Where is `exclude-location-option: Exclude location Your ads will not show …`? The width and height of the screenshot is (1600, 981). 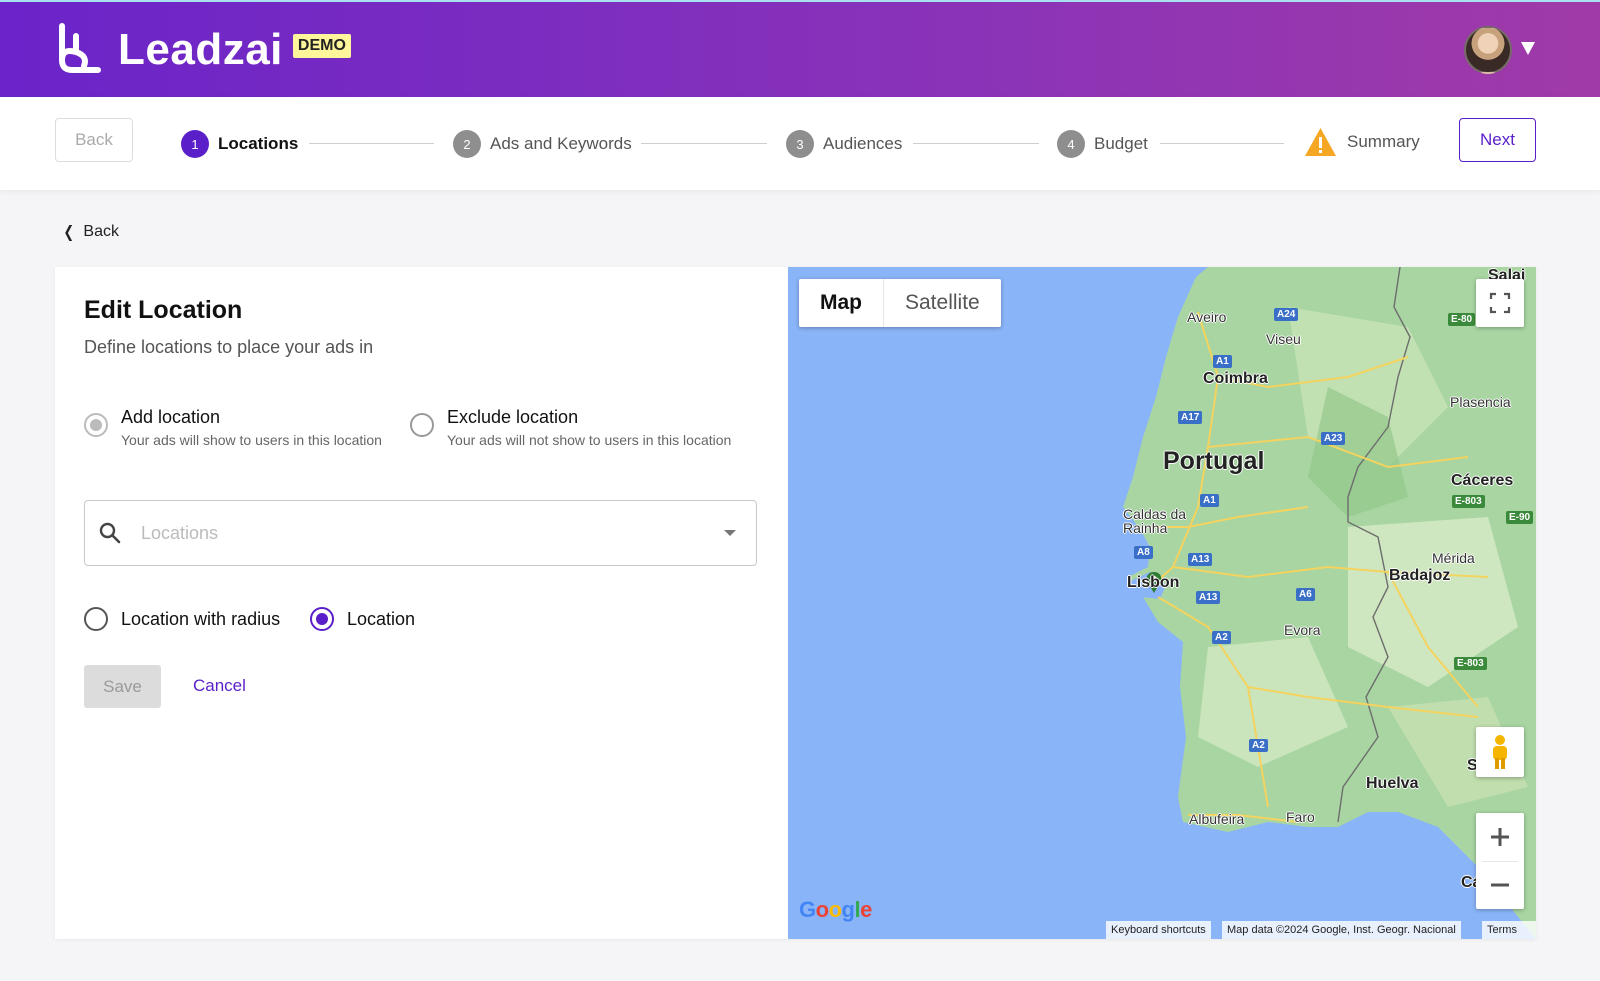
exclude-location-option: Exclude location Your ads will not show … is located at coordinates (570, 427).